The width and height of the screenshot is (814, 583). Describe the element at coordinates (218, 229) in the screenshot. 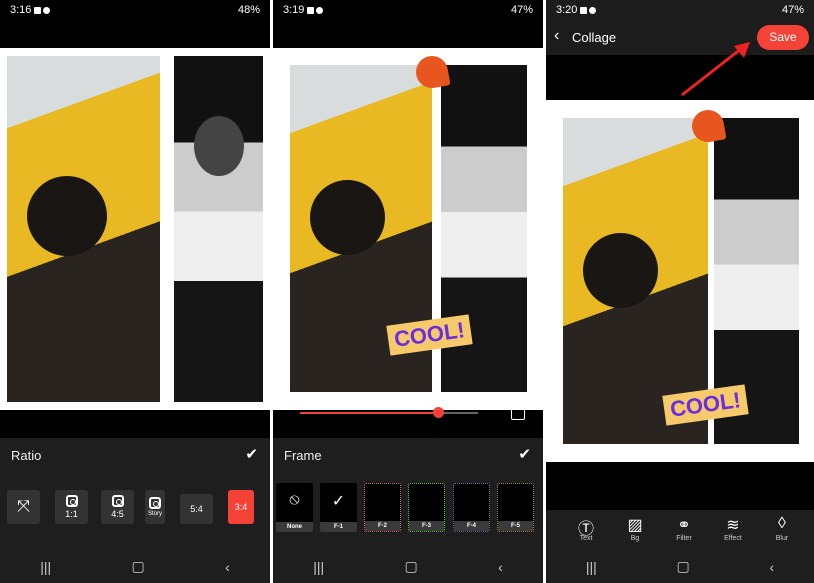

I see `photo-woman` at that location.